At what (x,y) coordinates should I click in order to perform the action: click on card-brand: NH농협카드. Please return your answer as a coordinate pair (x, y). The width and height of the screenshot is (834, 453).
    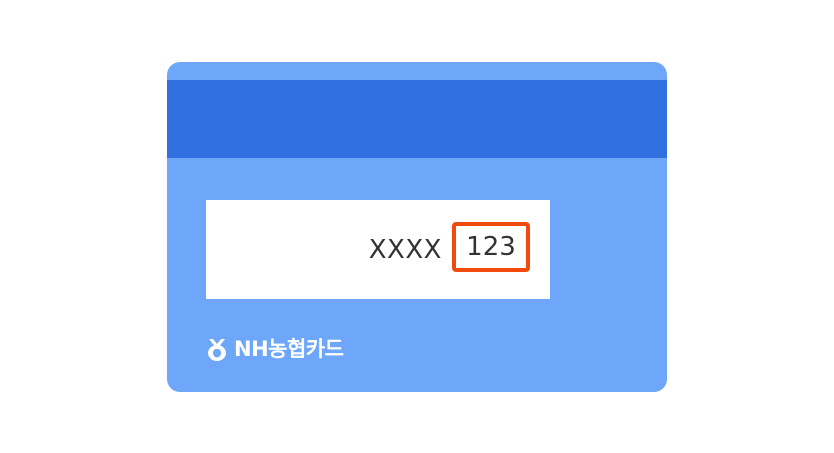
    Looking at the image, I should click on (274, 349).